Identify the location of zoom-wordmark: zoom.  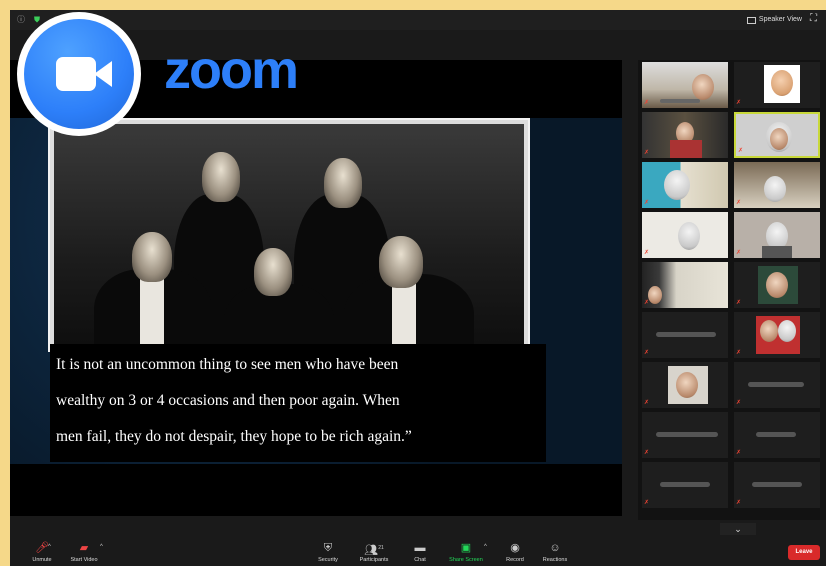
(231, 70).